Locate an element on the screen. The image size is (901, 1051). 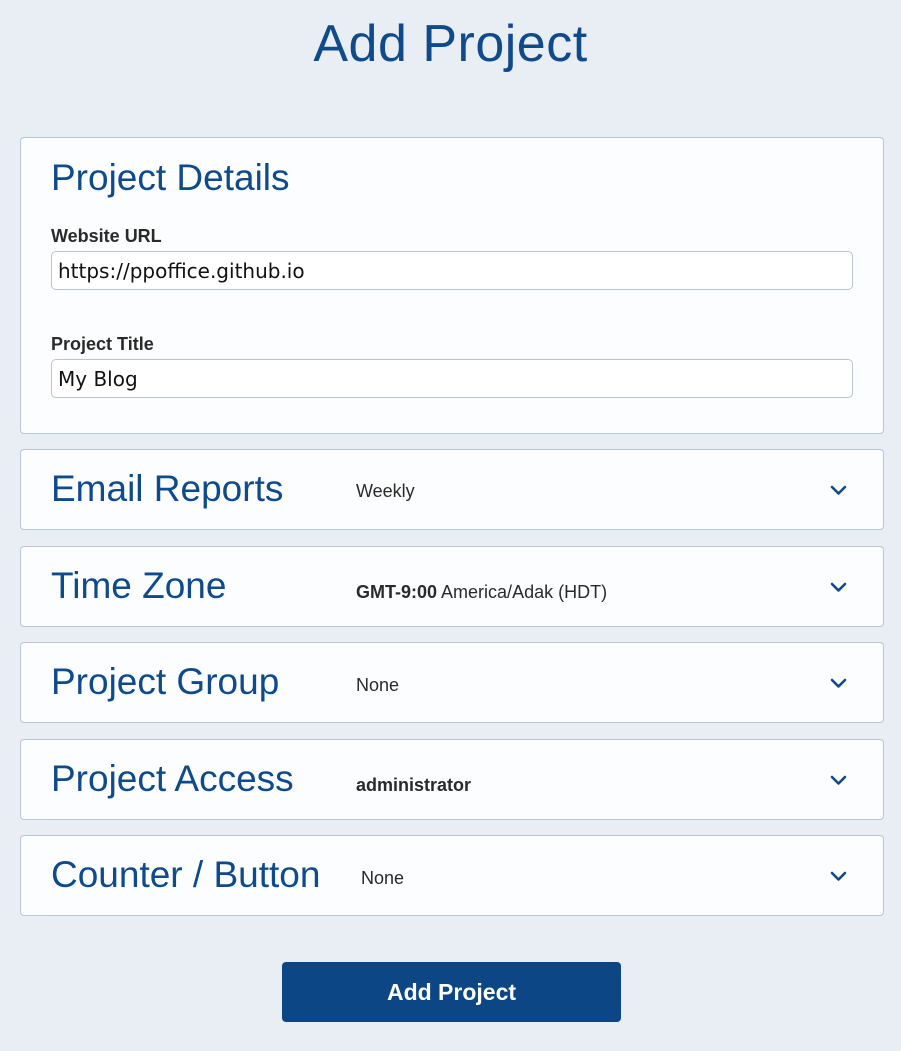
email-reports-value: Weekly is located at coordinates (385, 491).